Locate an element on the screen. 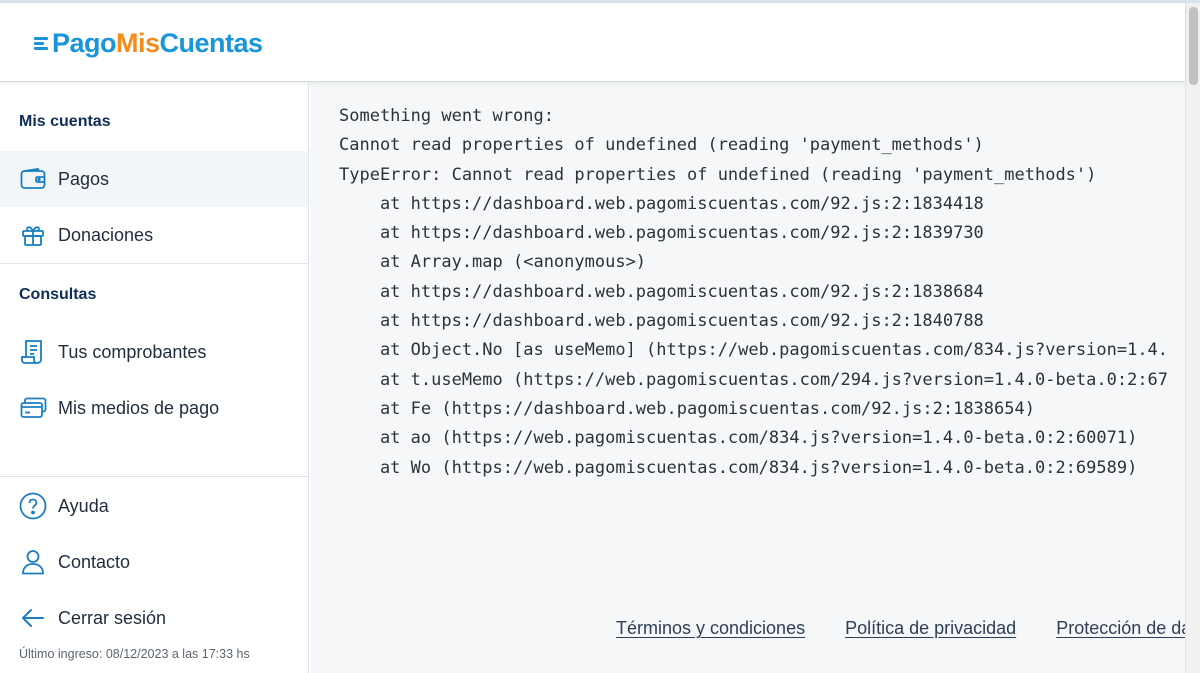 The width and height of the screenshot is (1200, 673). receipt-icon is located at coordinates (33, 352).